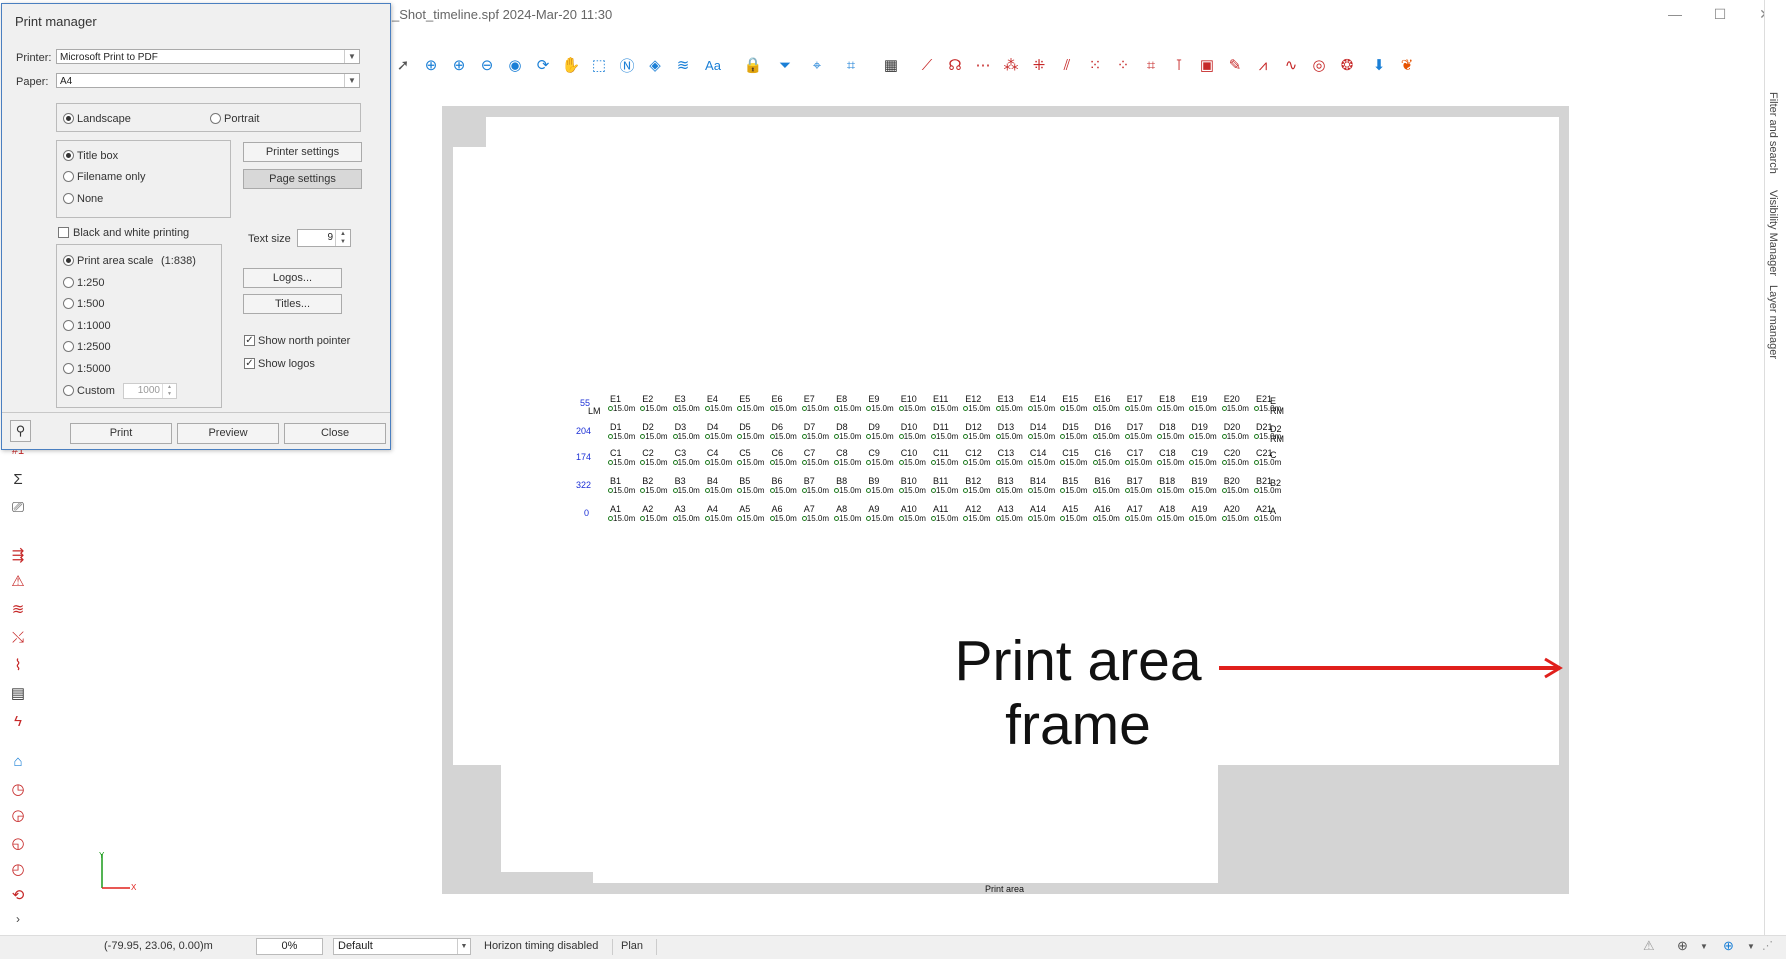 The image size is (1786, 959). What do you see at coordinates (1773, 233) in the screenshot?
I see `tab-visibility-manager: Visibility Manager` at bounding box center [1773, 233].